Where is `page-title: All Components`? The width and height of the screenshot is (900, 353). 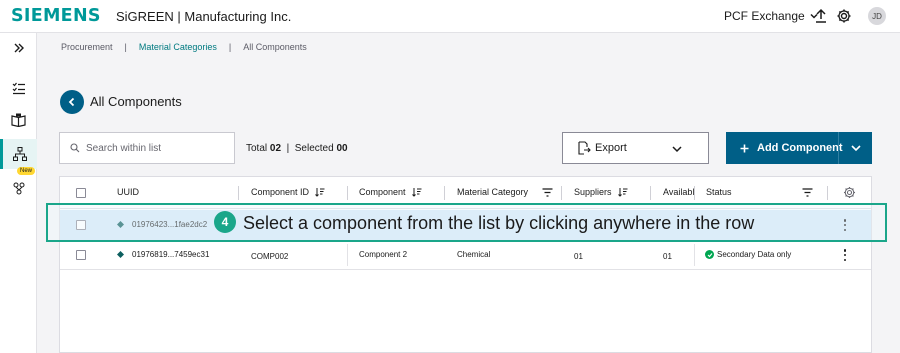
page-title: All Components is located at coordinates (136, 101).